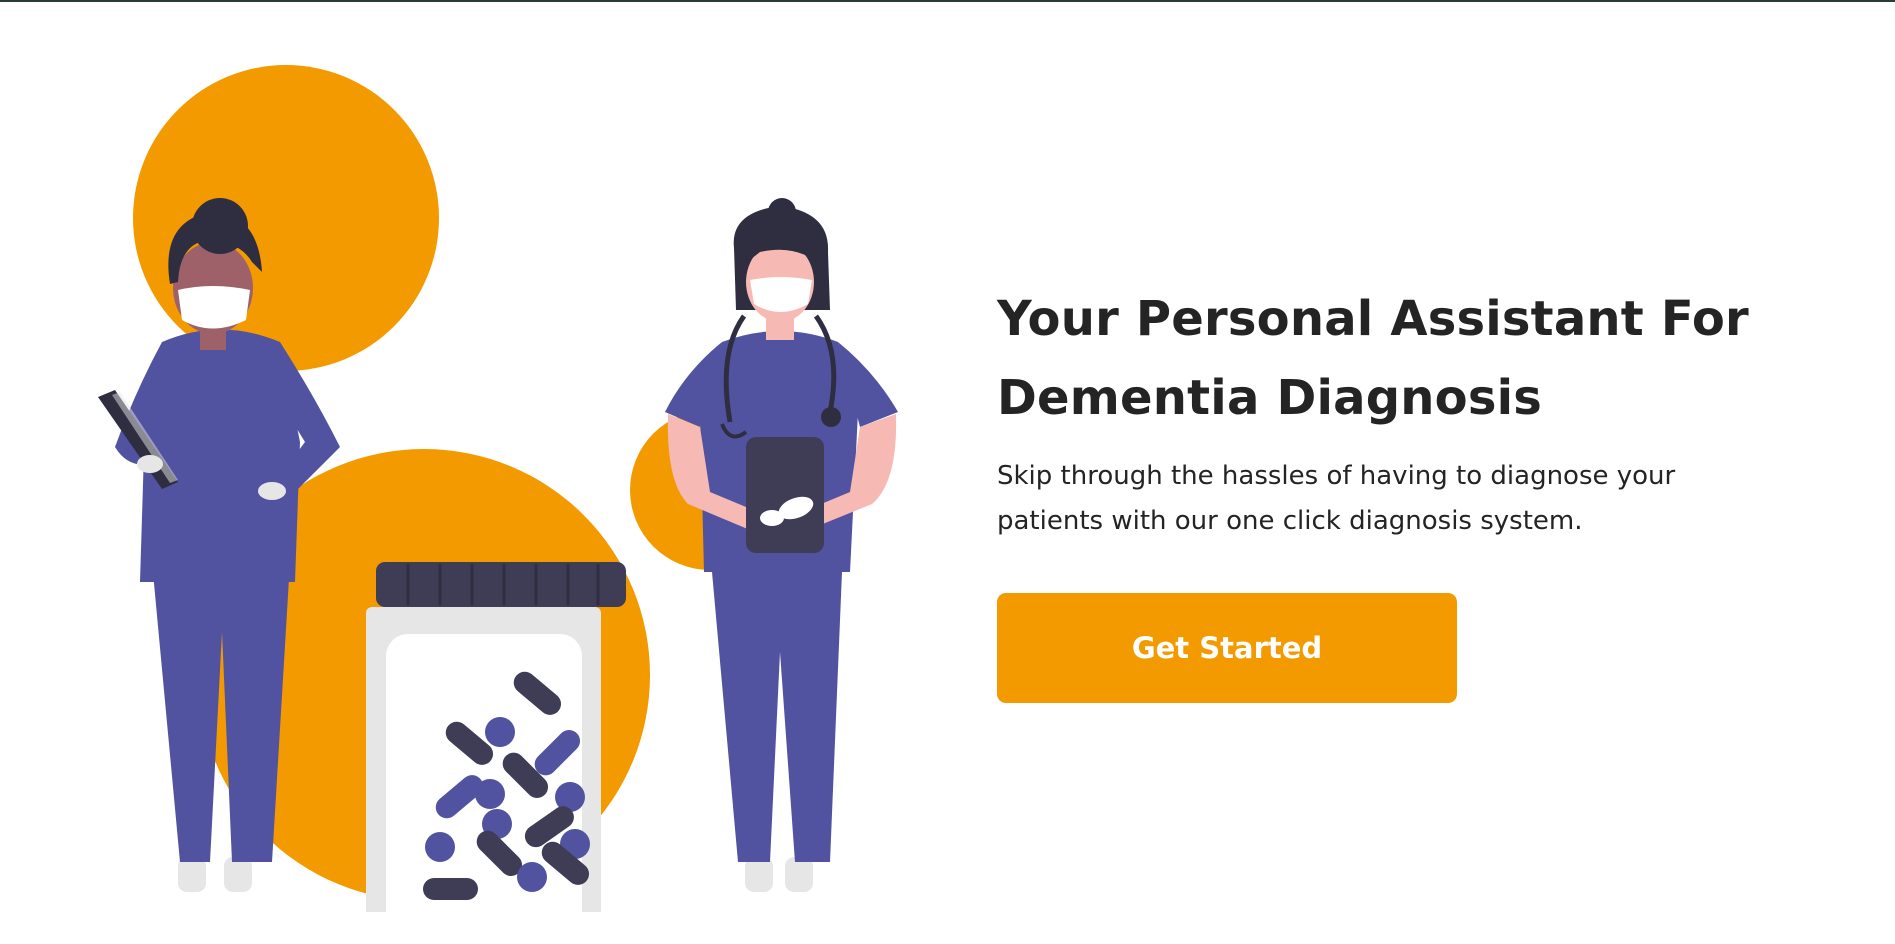  I want to click on get-started-button: Get Started, so click(1227, 648).